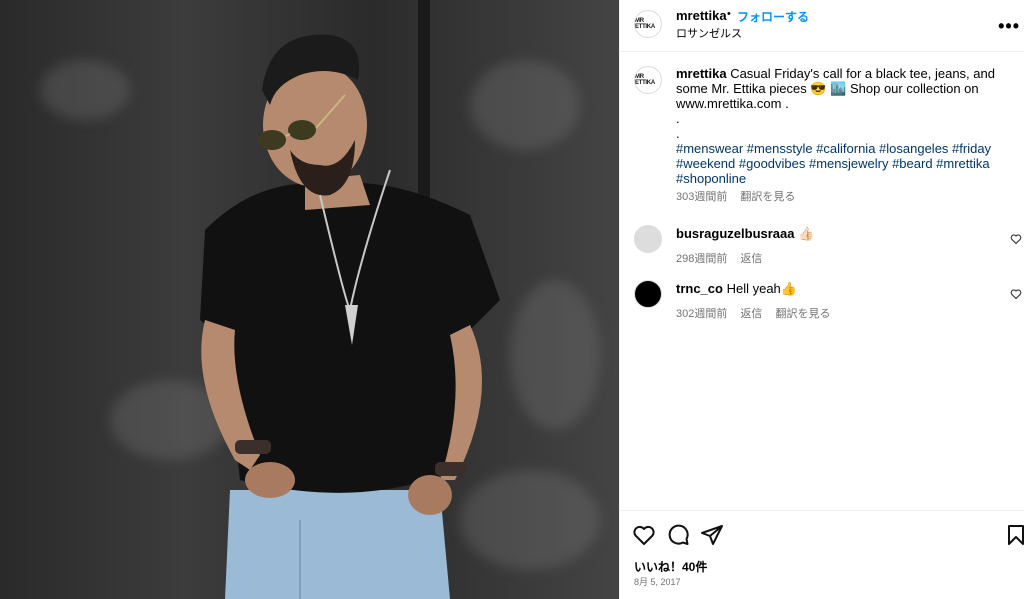 This screenshot has width=1024, height=599. What do you see at coordinates (701, 259) in the screenshot?
I see `comment-timestamp: 298週間前` at bounding box center [701, 259].